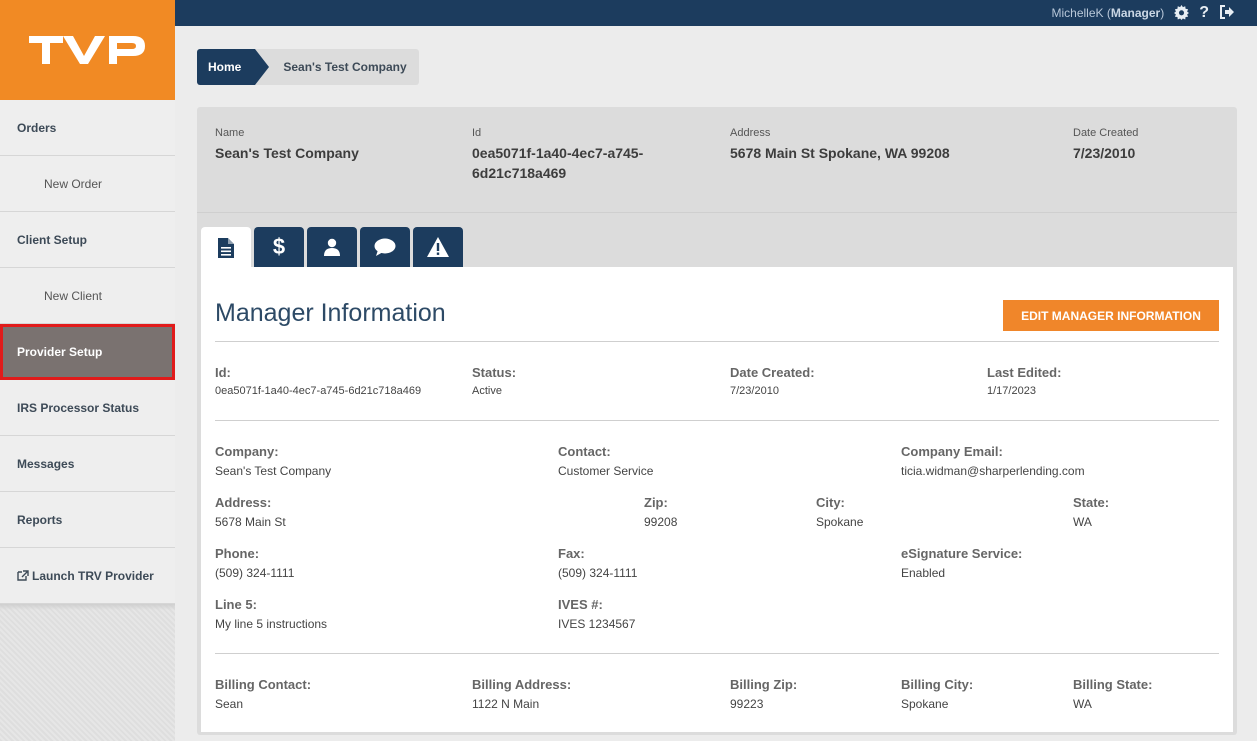 Image resolution: width=1257 pixels, height=741 pixels. I want to click on user-menu: MichelleK (Manager), so click(1107, 13).